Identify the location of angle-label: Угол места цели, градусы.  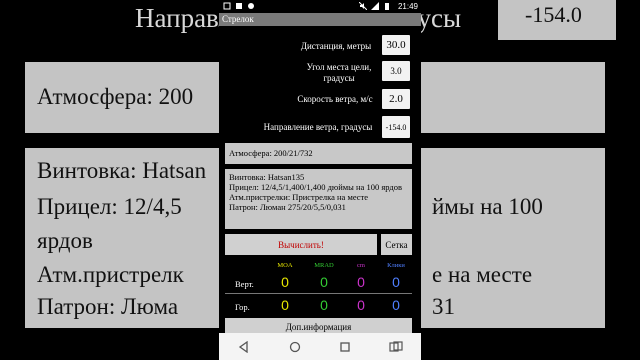
(339, 72).